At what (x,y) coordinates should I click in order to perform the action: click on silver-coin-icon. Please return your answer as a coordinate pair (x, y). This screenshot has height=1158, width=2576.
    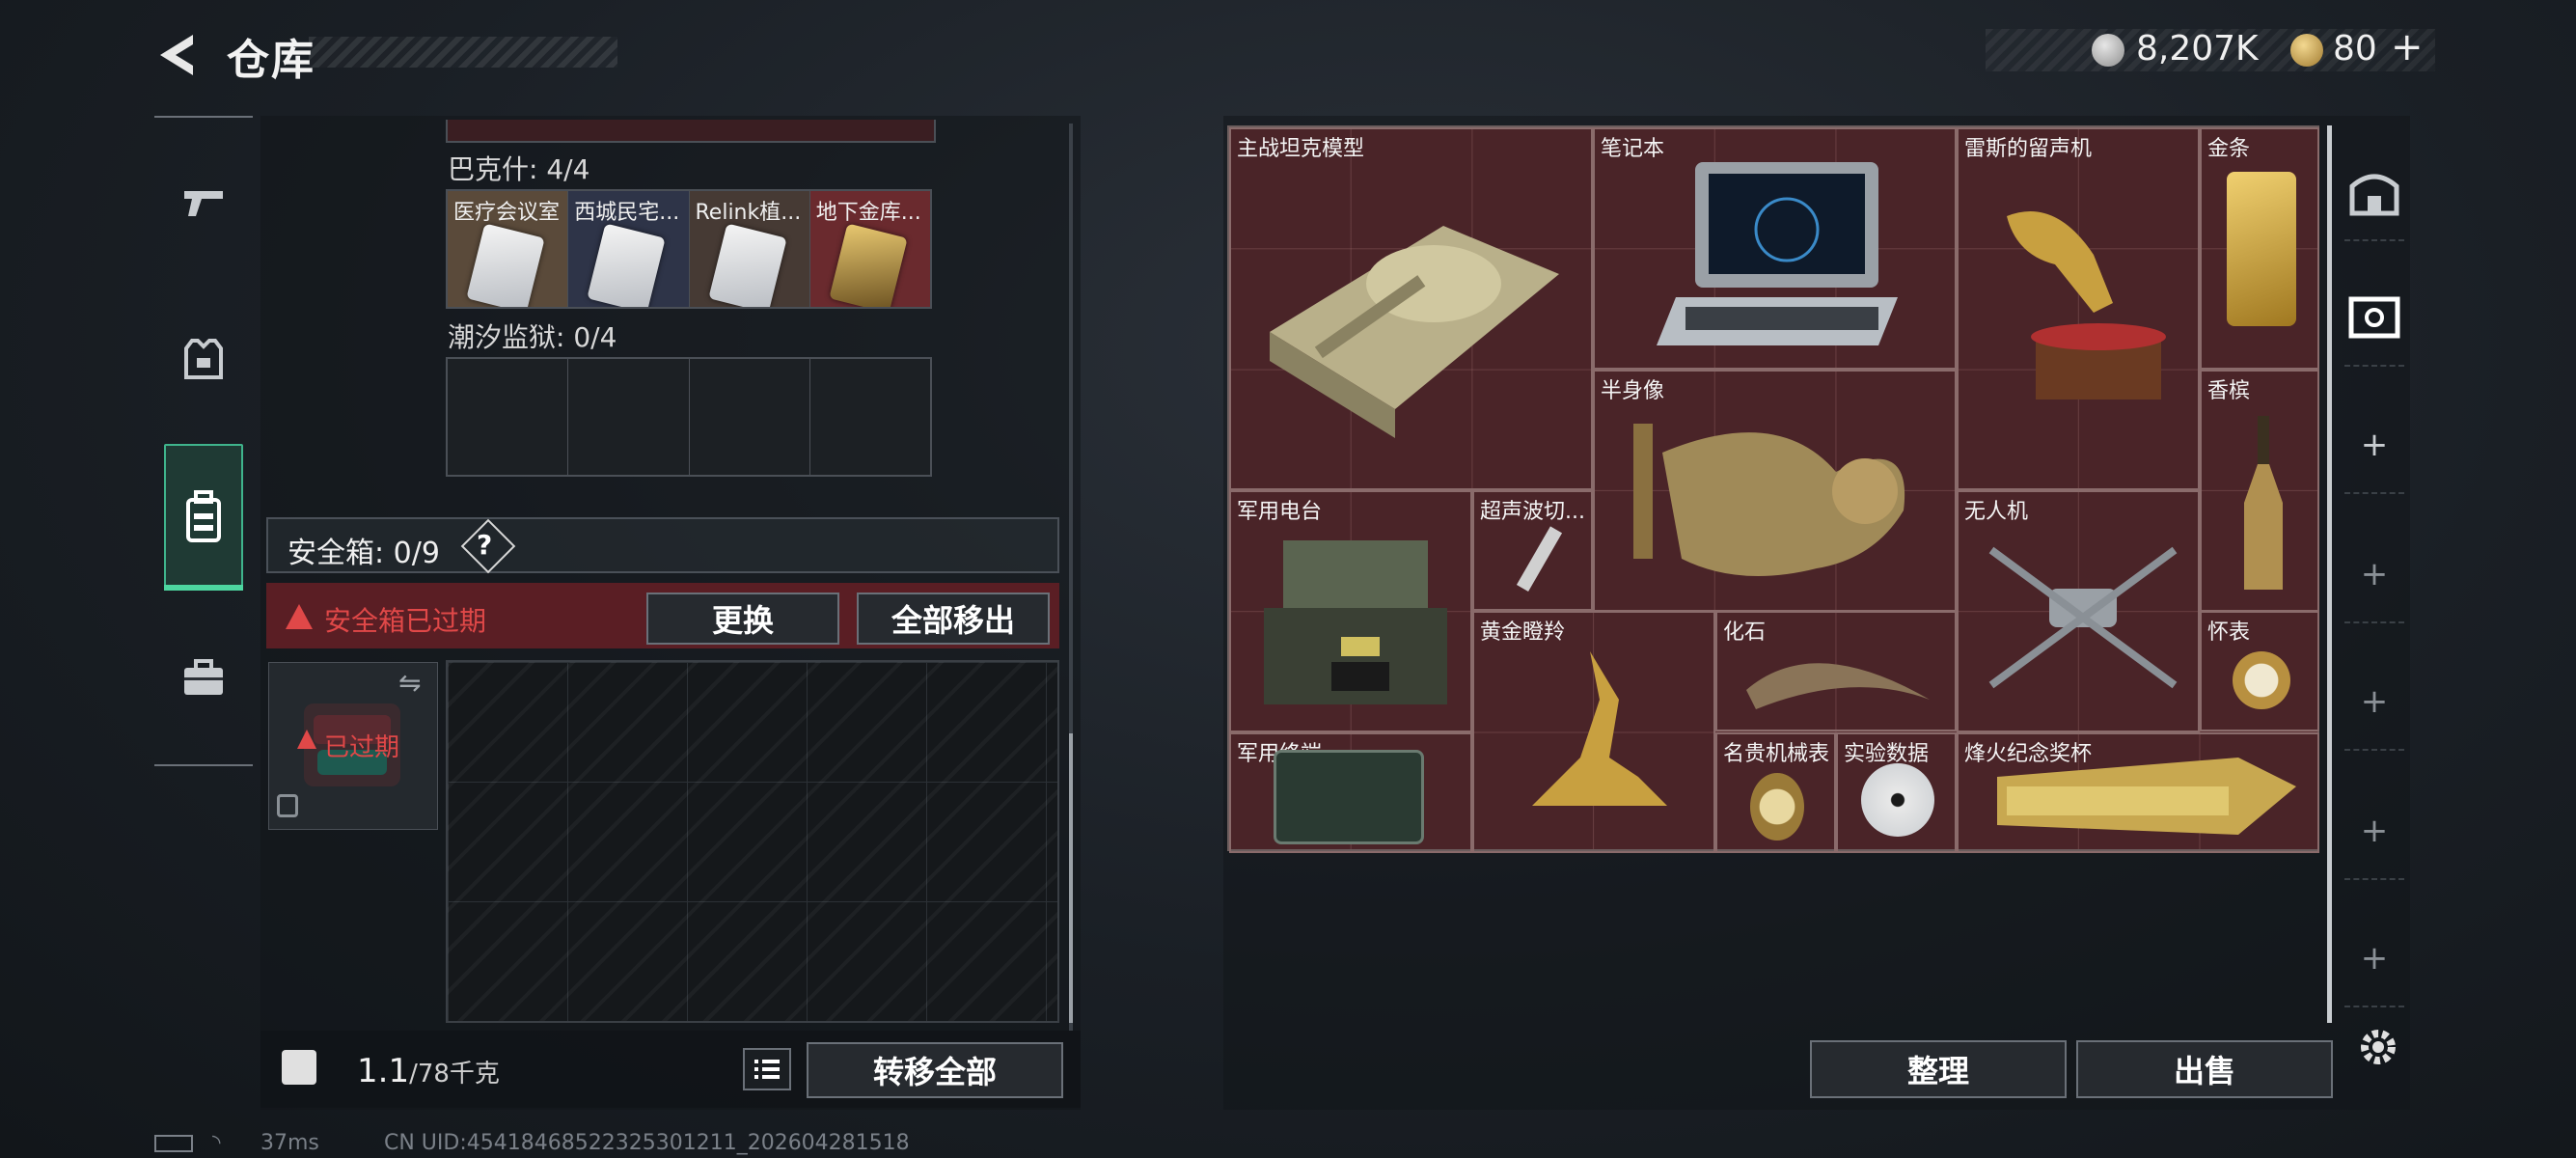
    Looking at the image, I should click on (2108, 50).